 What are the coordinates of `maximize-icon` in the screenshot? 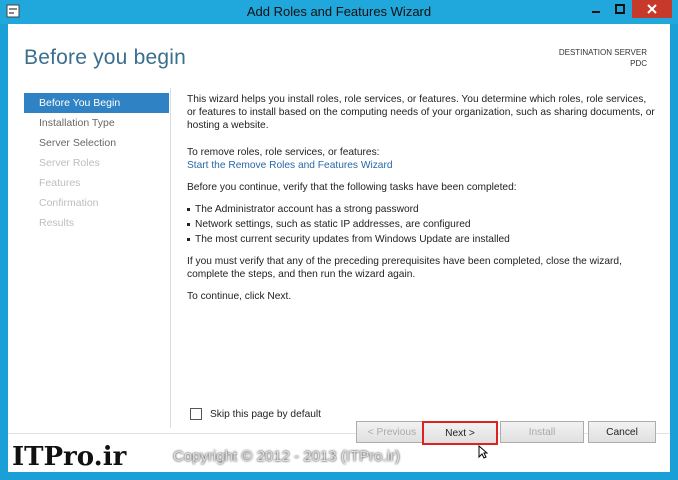 It's located at (620, 9).